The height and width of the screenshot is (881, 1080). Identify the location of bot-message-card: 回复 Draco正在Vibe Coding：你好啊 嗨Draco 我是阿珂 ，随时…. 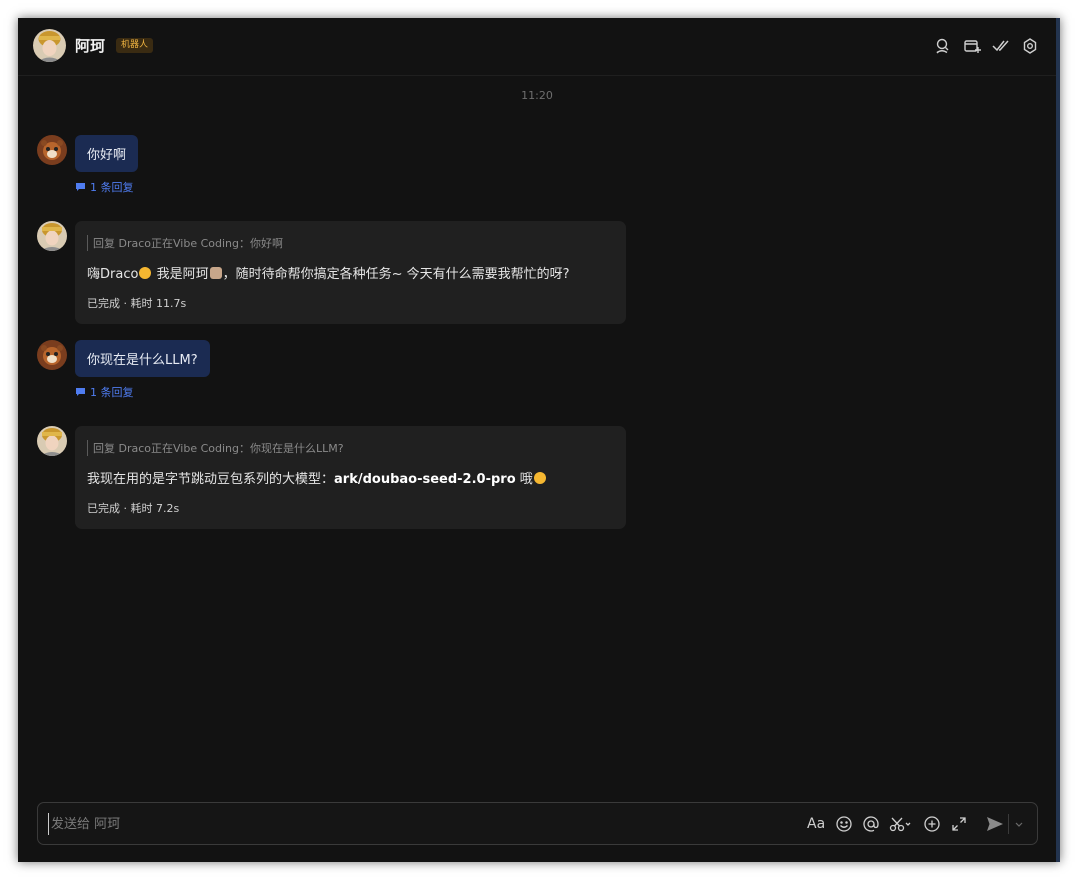
(350, 272).